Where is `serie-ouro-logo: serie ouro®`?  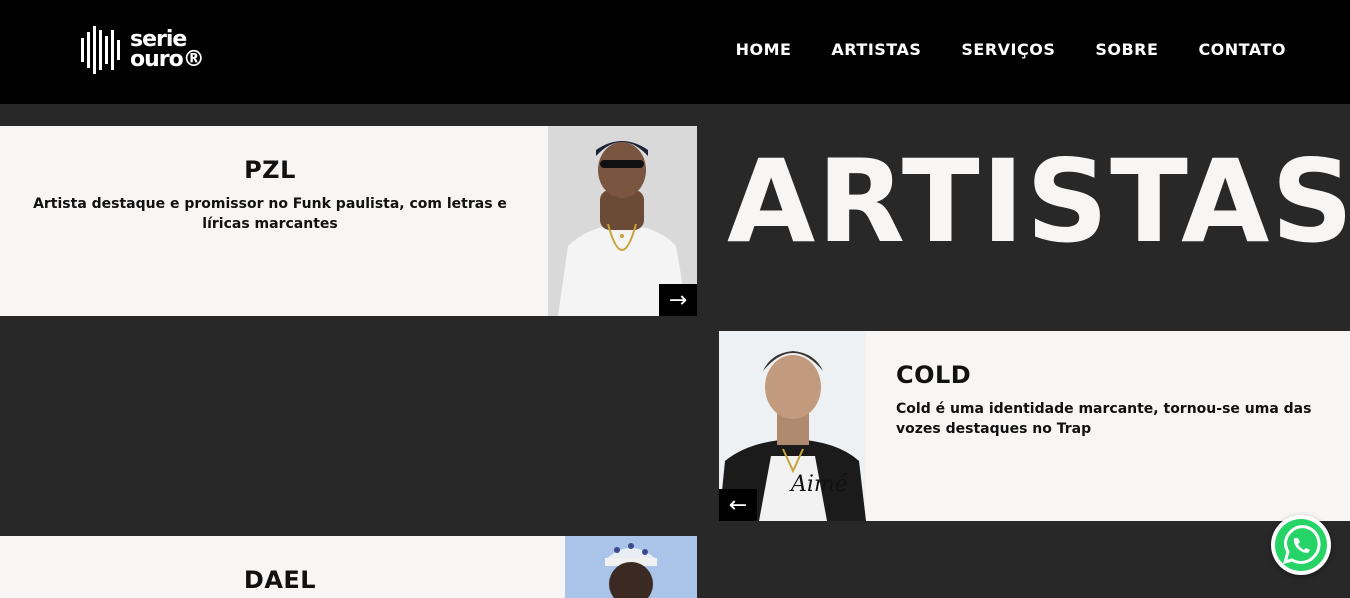
serie-ouro-logo: serie ouro® is located at coordinates (142, 50).